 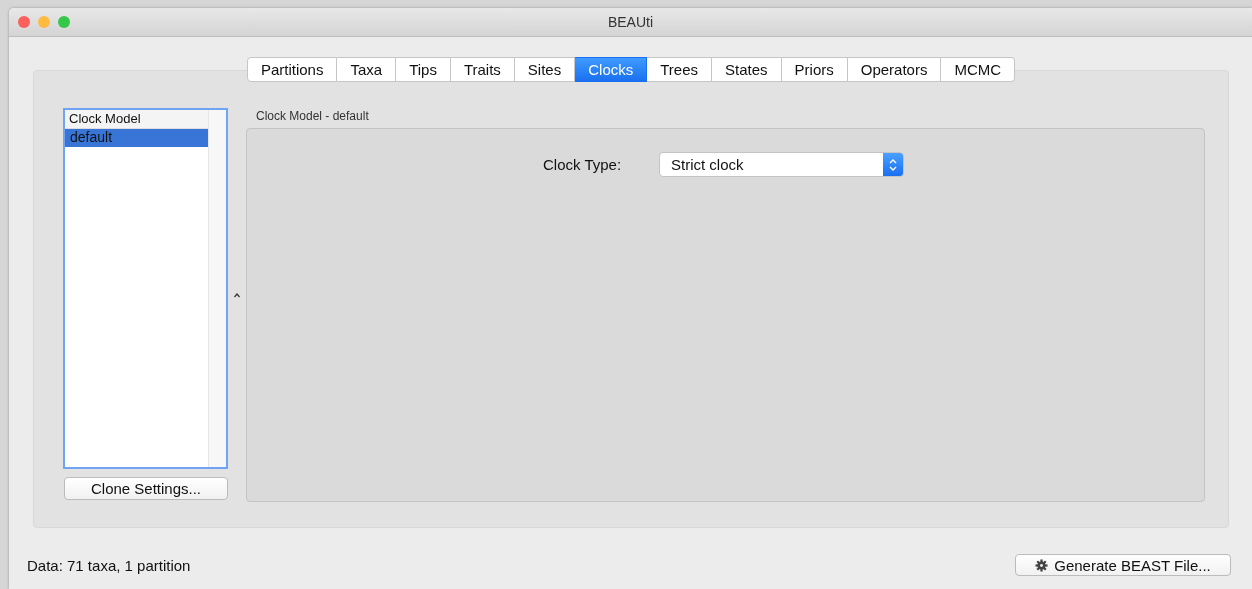 I want to click on field-label: Clock Type:, so click(x=583, y=164).